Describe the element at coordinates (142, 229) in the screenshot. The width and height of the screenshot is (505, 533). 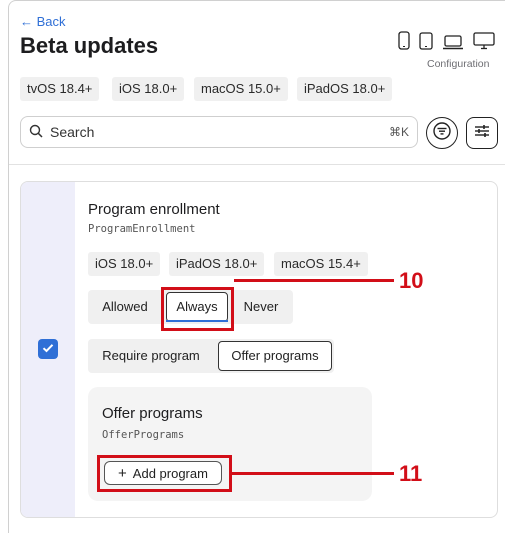
I see `setting-key: ProgramEnrollment` at that location.